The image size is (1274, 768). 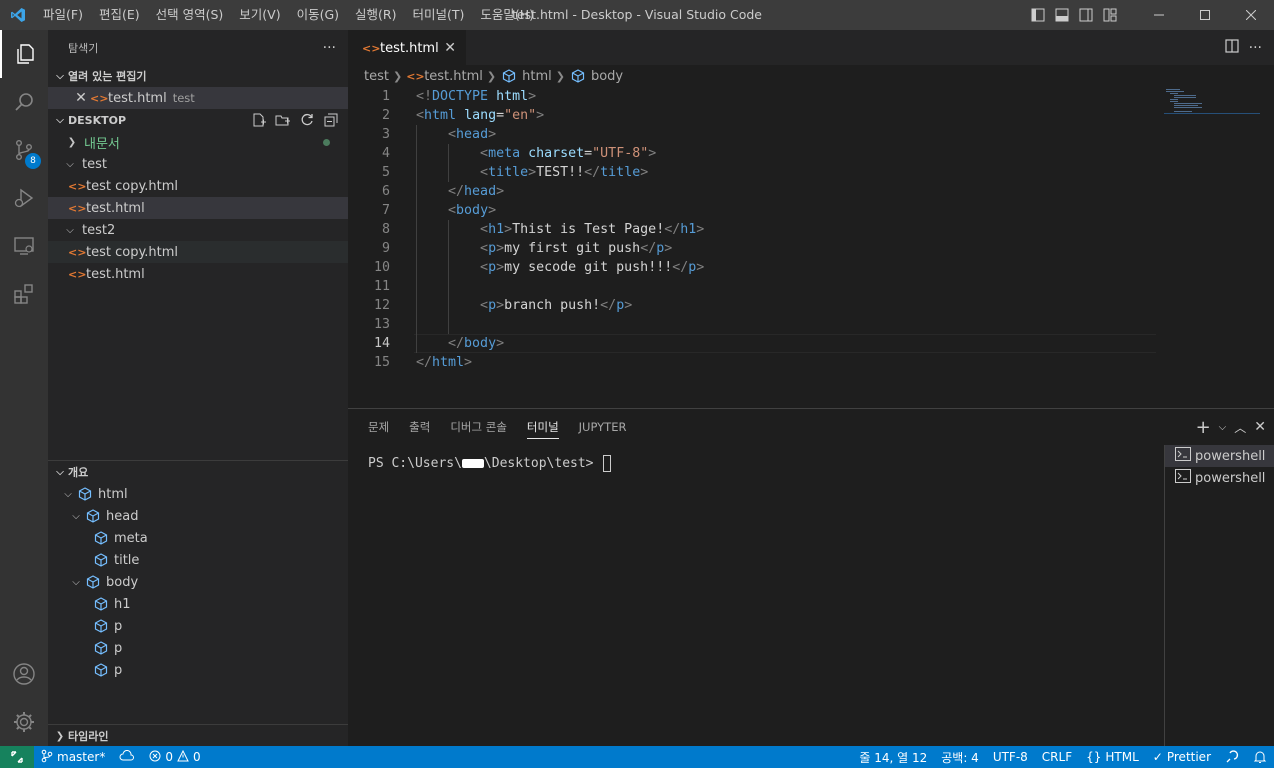 What do you see at coordinates (1255, 48) in the screenshot?
I see `editor-more-icon: ···` at bounding box center [1255, 48].